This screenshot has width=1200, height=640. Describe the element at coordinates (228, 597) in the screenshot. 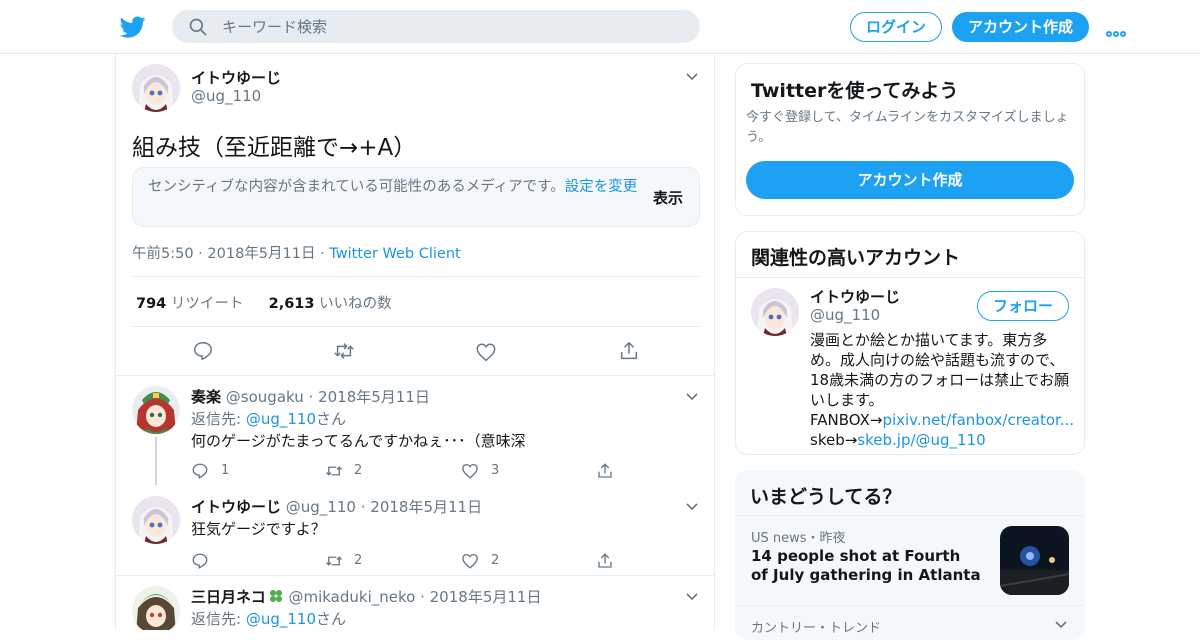

I see `reply-author-name: 三日月ネコ` at that location.